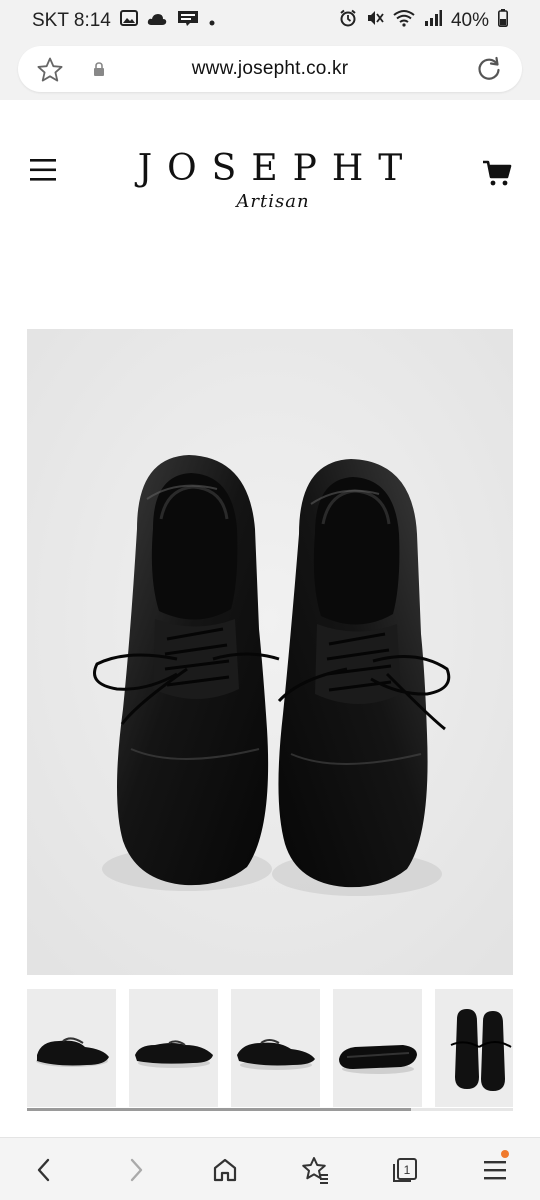  What do you see at coordinates (270, 1168) in the screenshot?
I see `browser-bottom-nav: 1` at bounding box center [270, 1168].